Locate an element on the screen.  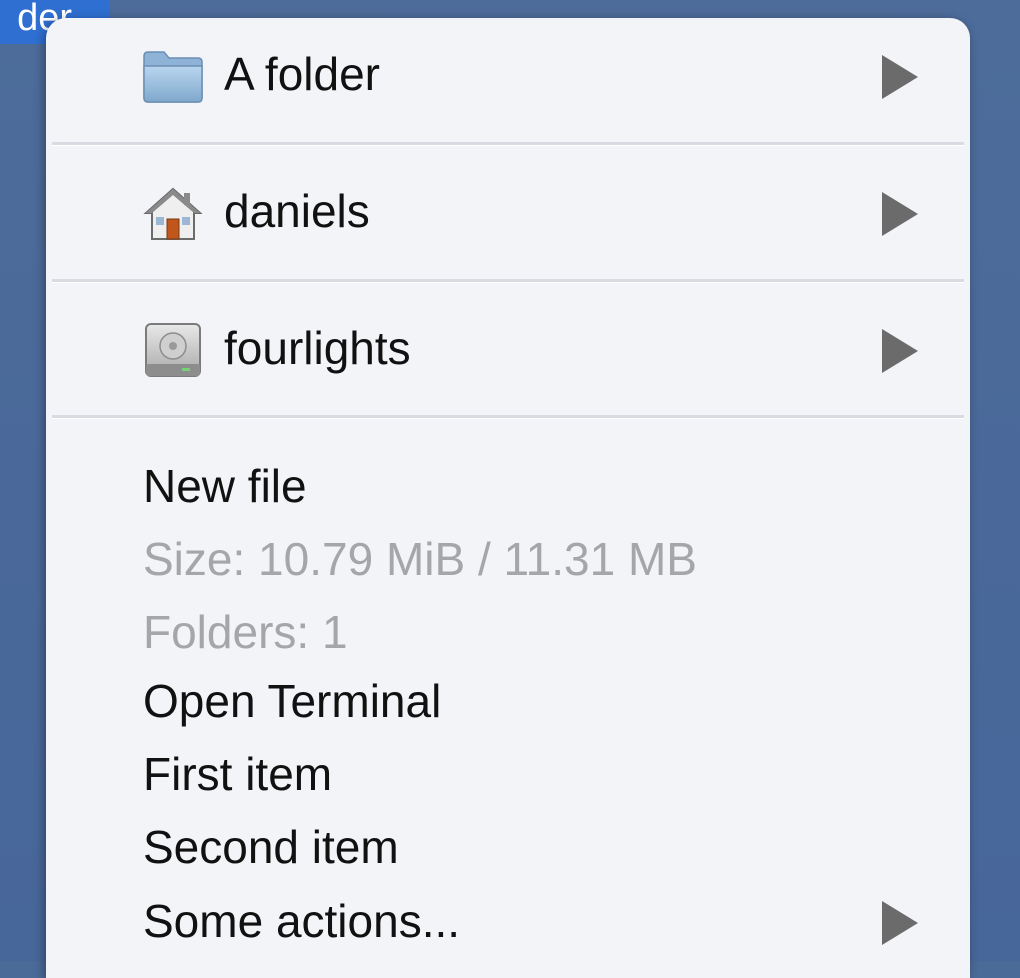
menu-item-first-item: First item is located at coordinates (237, 774).